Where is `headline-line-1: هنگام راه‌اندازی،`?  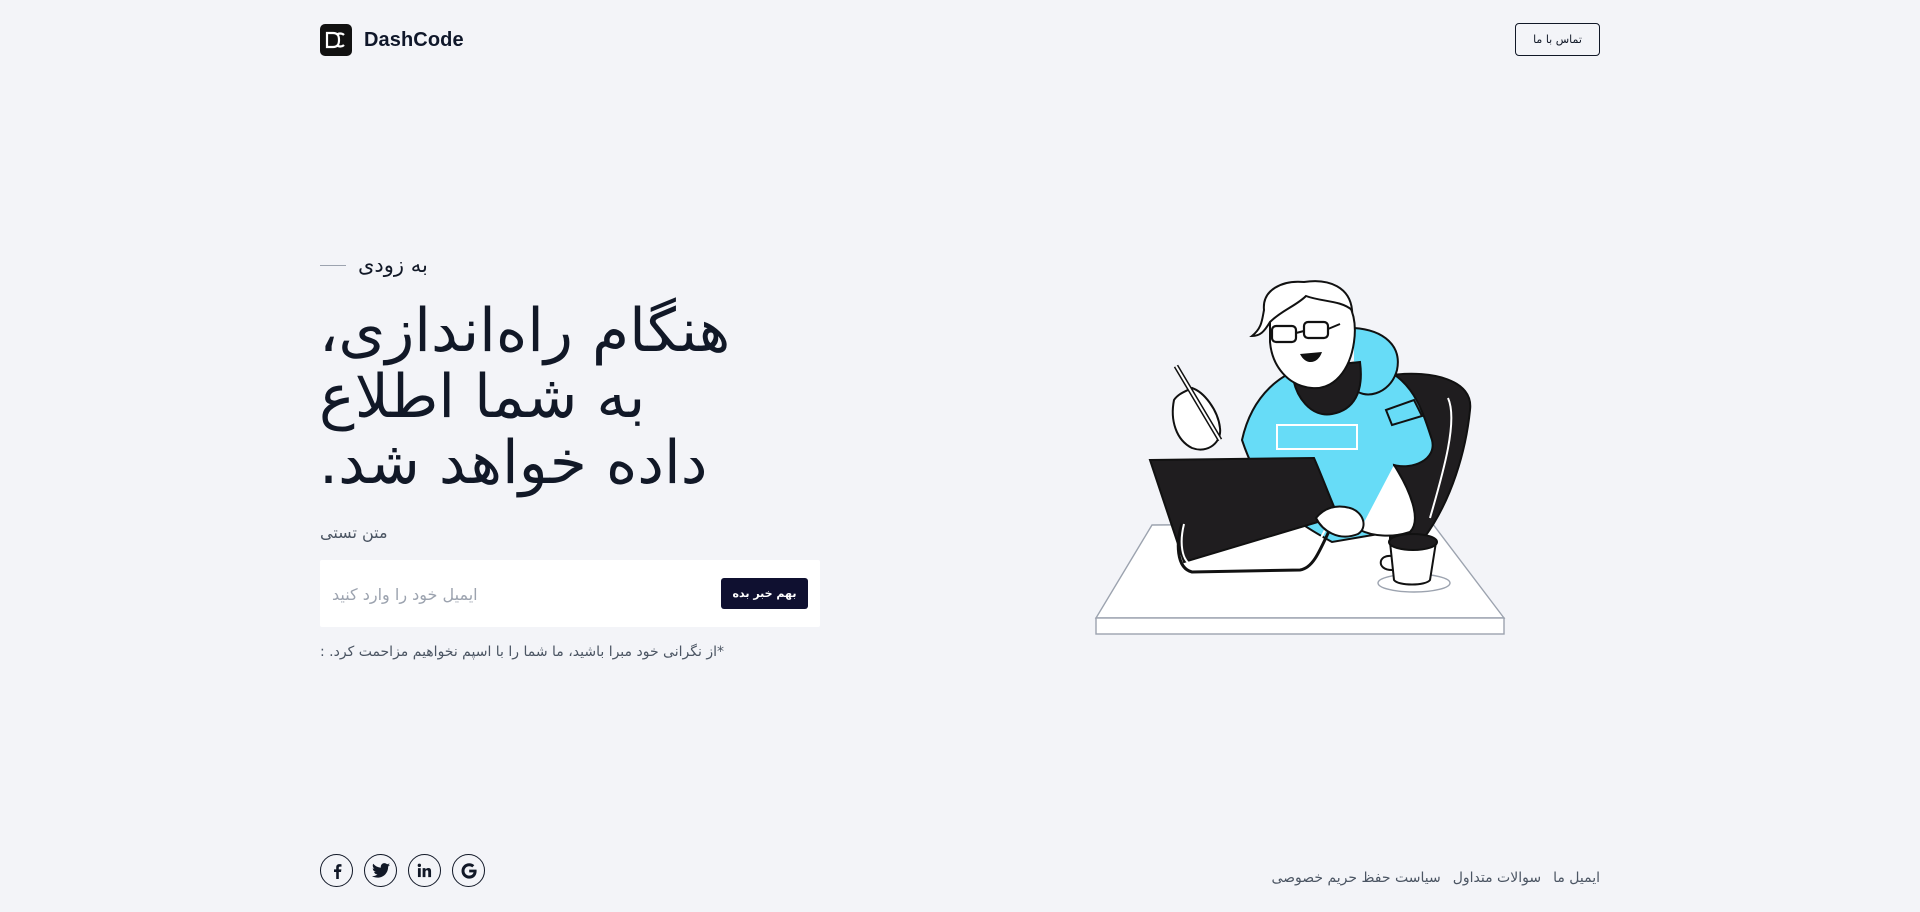
headline-line-1: هنگام راه‌اندازی، is located at coordinates (525, 331).